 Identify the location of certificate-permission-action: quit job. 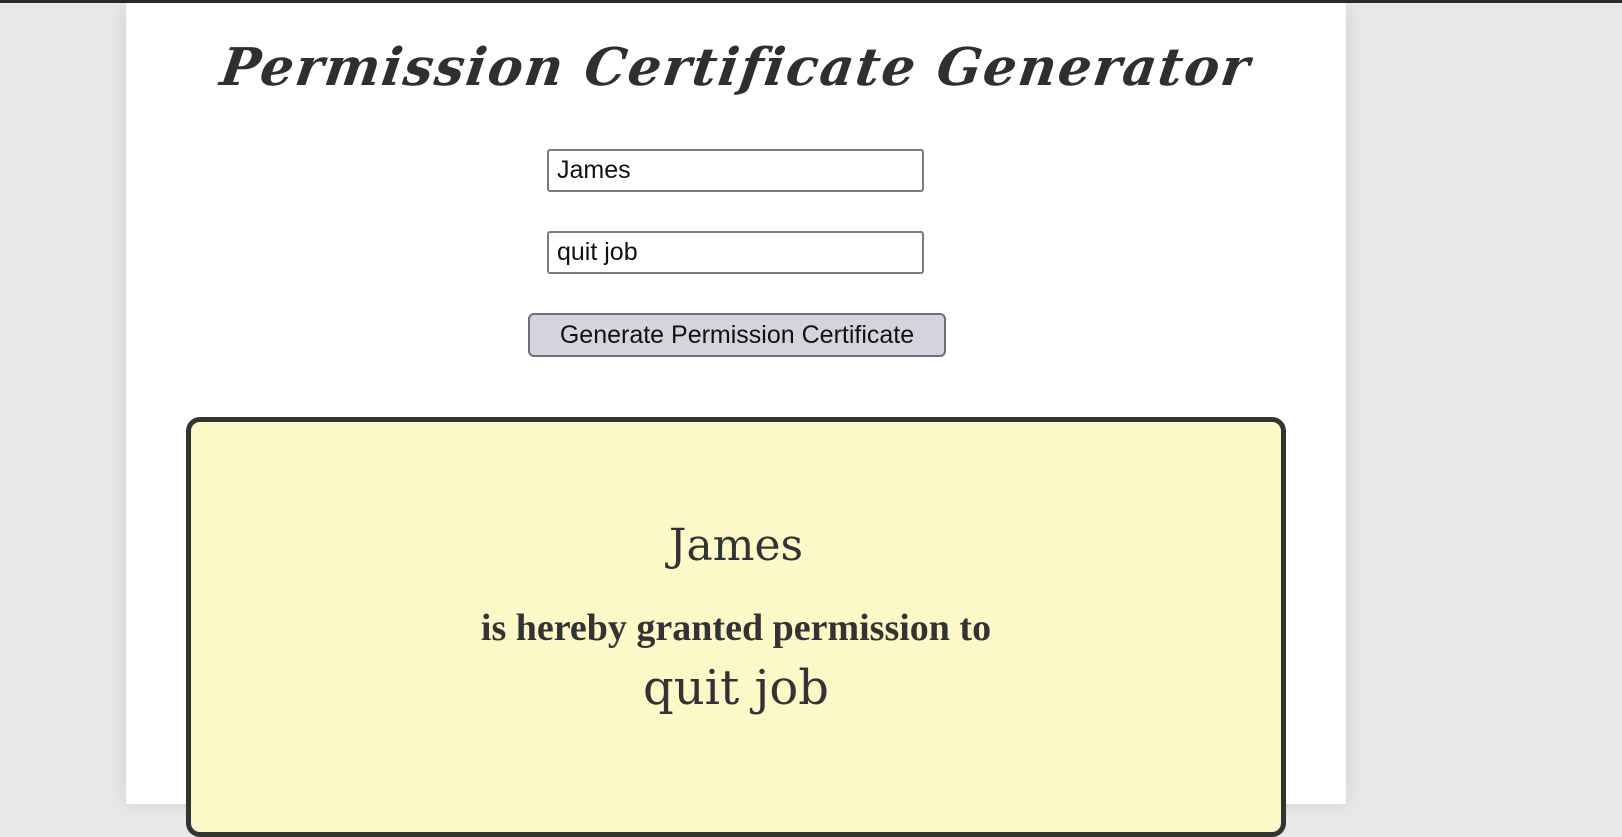
(736, 688).